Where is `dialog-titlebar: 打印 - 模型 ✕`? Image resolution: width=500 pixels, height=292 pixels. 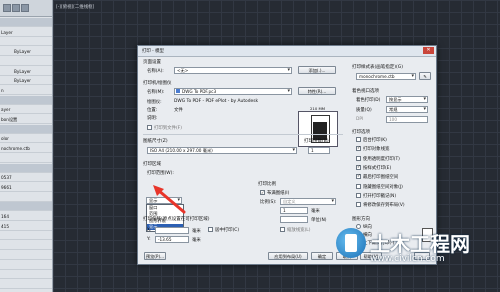
dialog-titlebar: 打印 - 模型 ✕ is located at coordinates (287, 51).